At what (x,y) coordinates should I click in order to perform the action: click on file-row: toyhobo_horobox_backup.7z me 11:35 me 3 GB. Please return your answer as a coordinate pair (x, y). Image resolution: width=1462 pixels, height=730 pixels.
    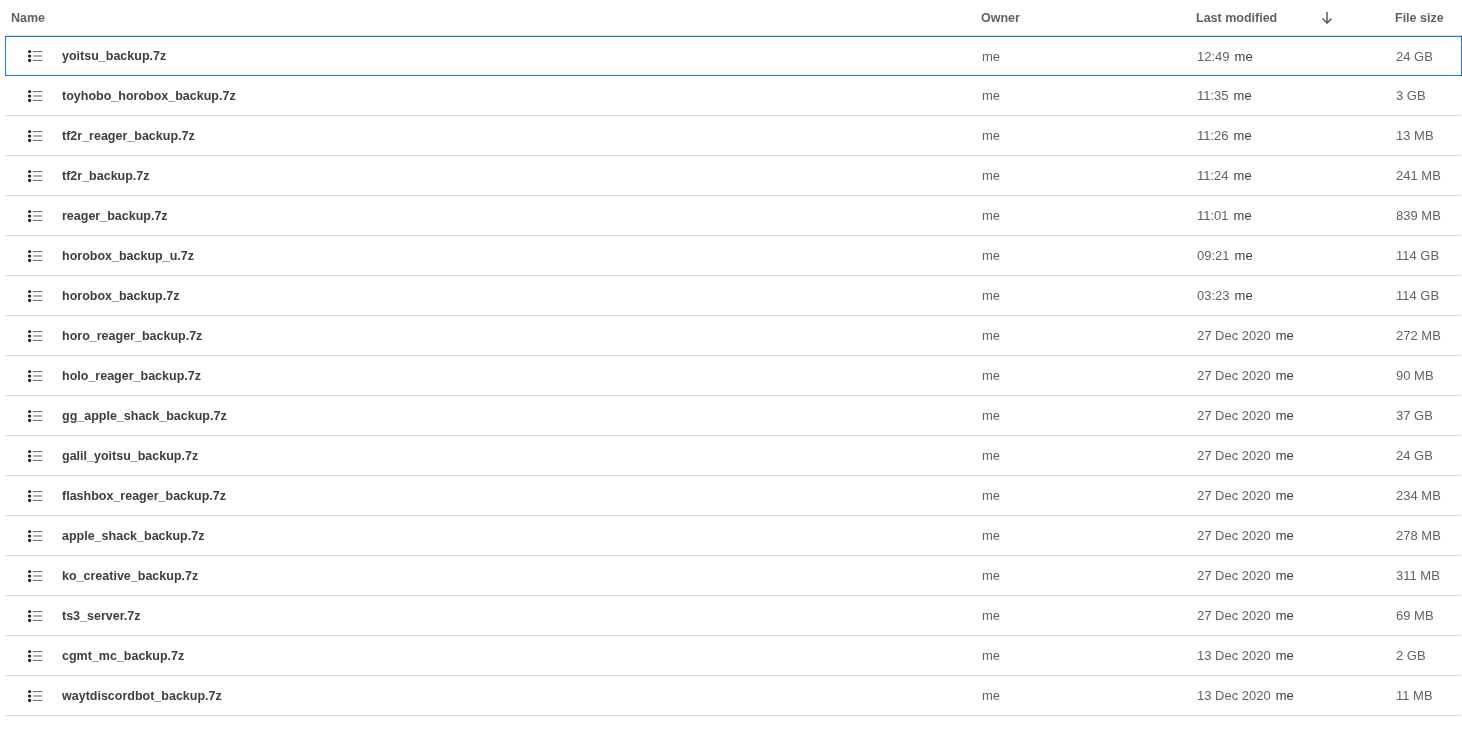
    Looking at the image, I should click on (733, 96).